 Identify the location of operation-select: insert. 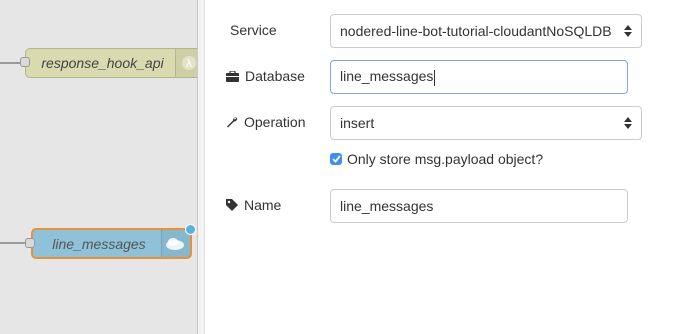
(486, 123).